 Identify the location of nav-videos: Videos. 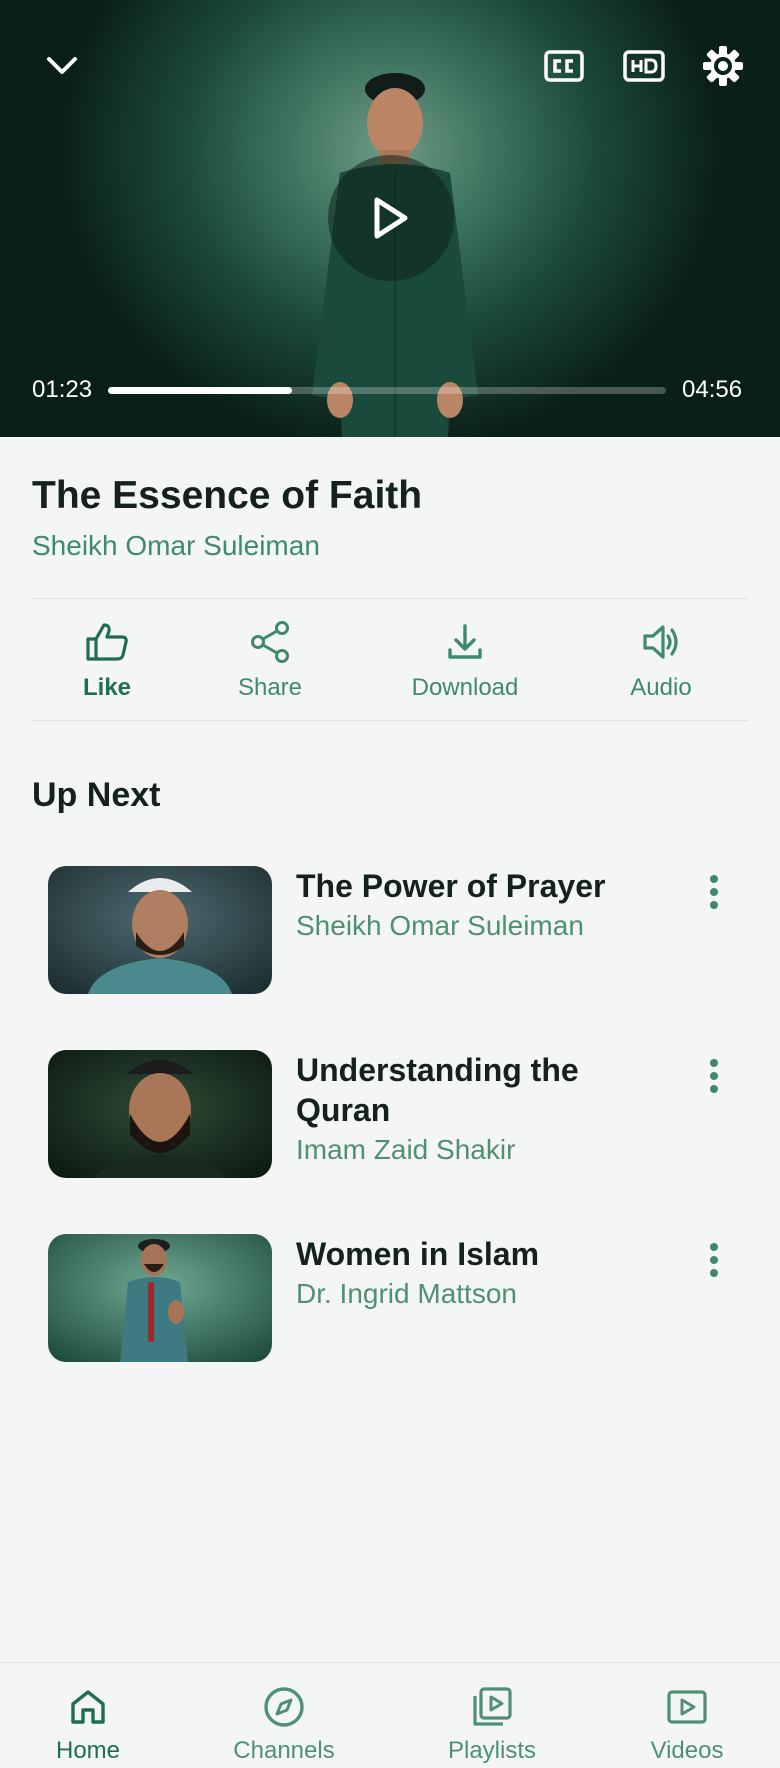
(687, 1715).